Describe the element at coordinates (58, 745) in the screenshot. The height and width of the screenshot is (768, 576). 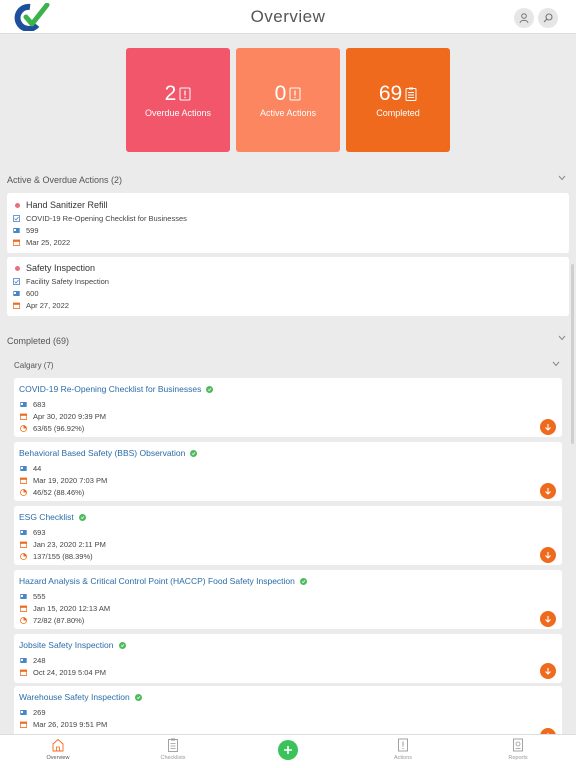
I see `home-icon` at that location.